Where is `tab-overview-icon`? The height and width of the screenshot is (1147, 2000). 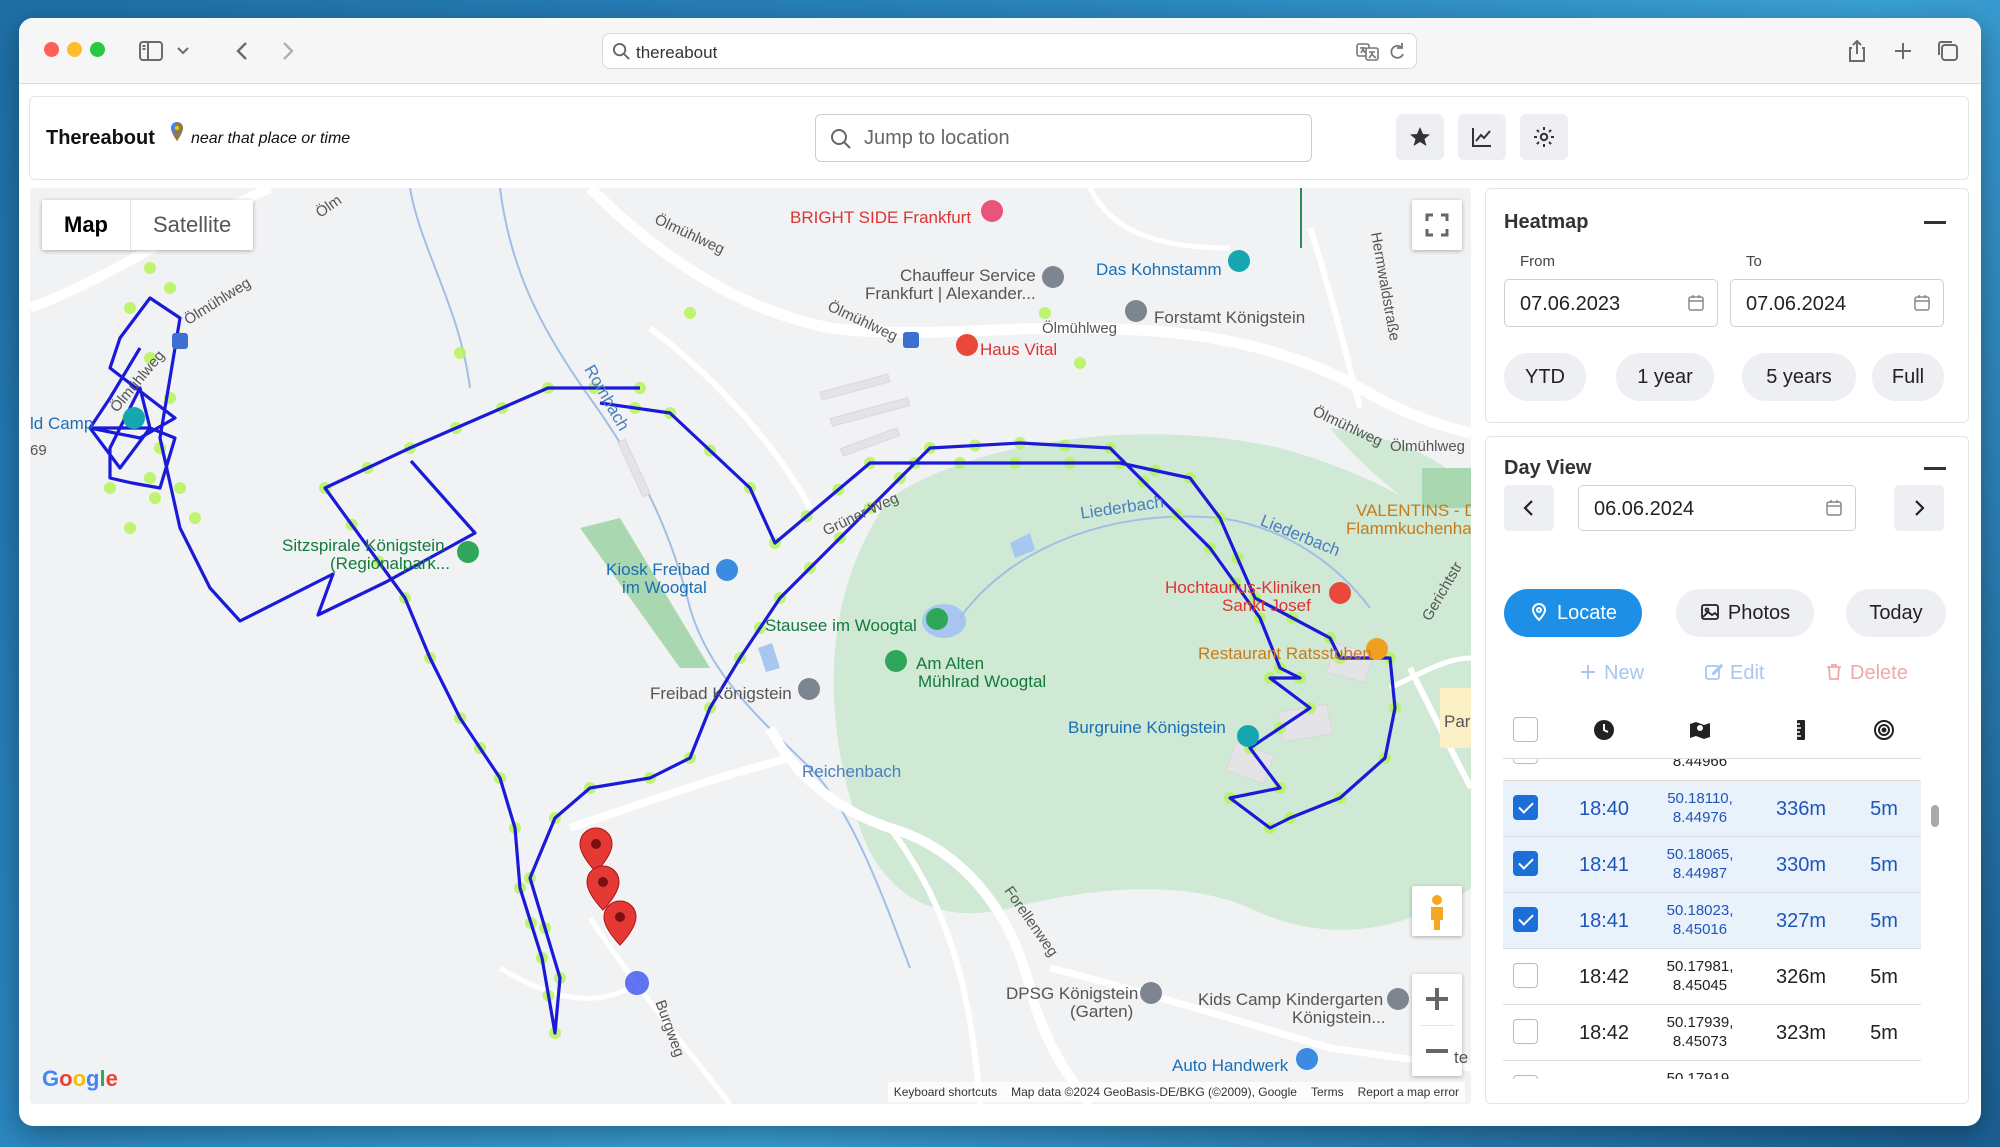
tab-overview-icon is located at coordinates (1948, 51).